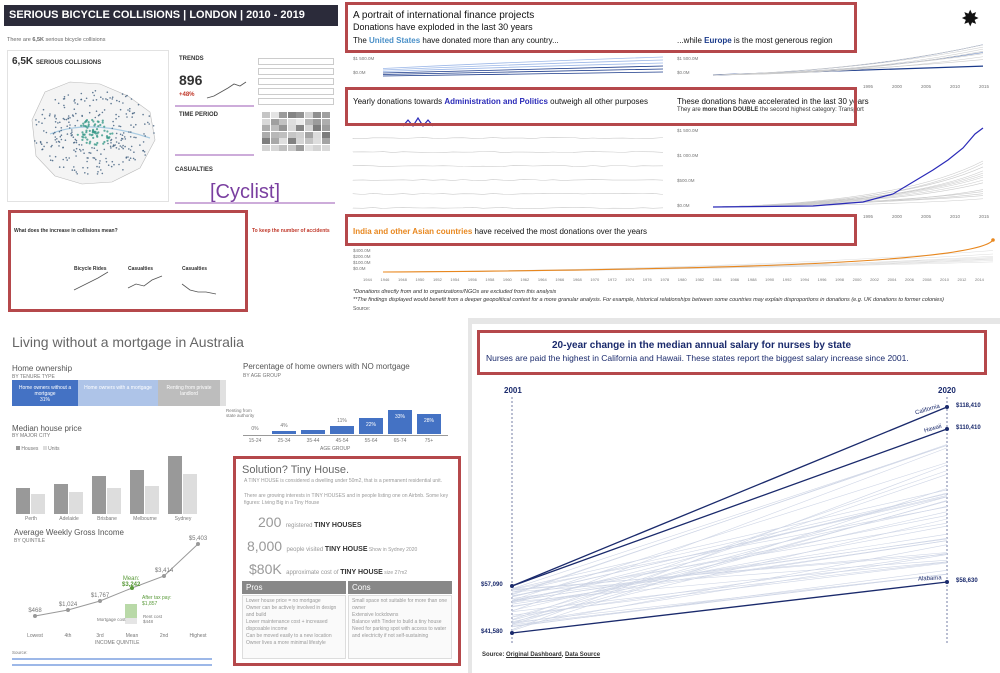 The width and height of the screenshot is (1000, 673). What do you see at coordinates (362, 262) in the screenshot?
I see `axis-label-bottom: $100.0M` at bounding box center [362, 262].